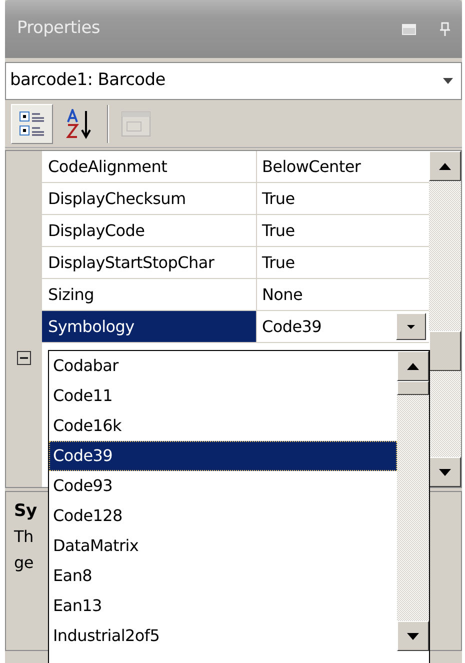 The image size is (465, 663). What do you see at coordinates (149, 167) in the screenshot?
I see `property-name: CodeAlignment` at bounding box center [149, 167].